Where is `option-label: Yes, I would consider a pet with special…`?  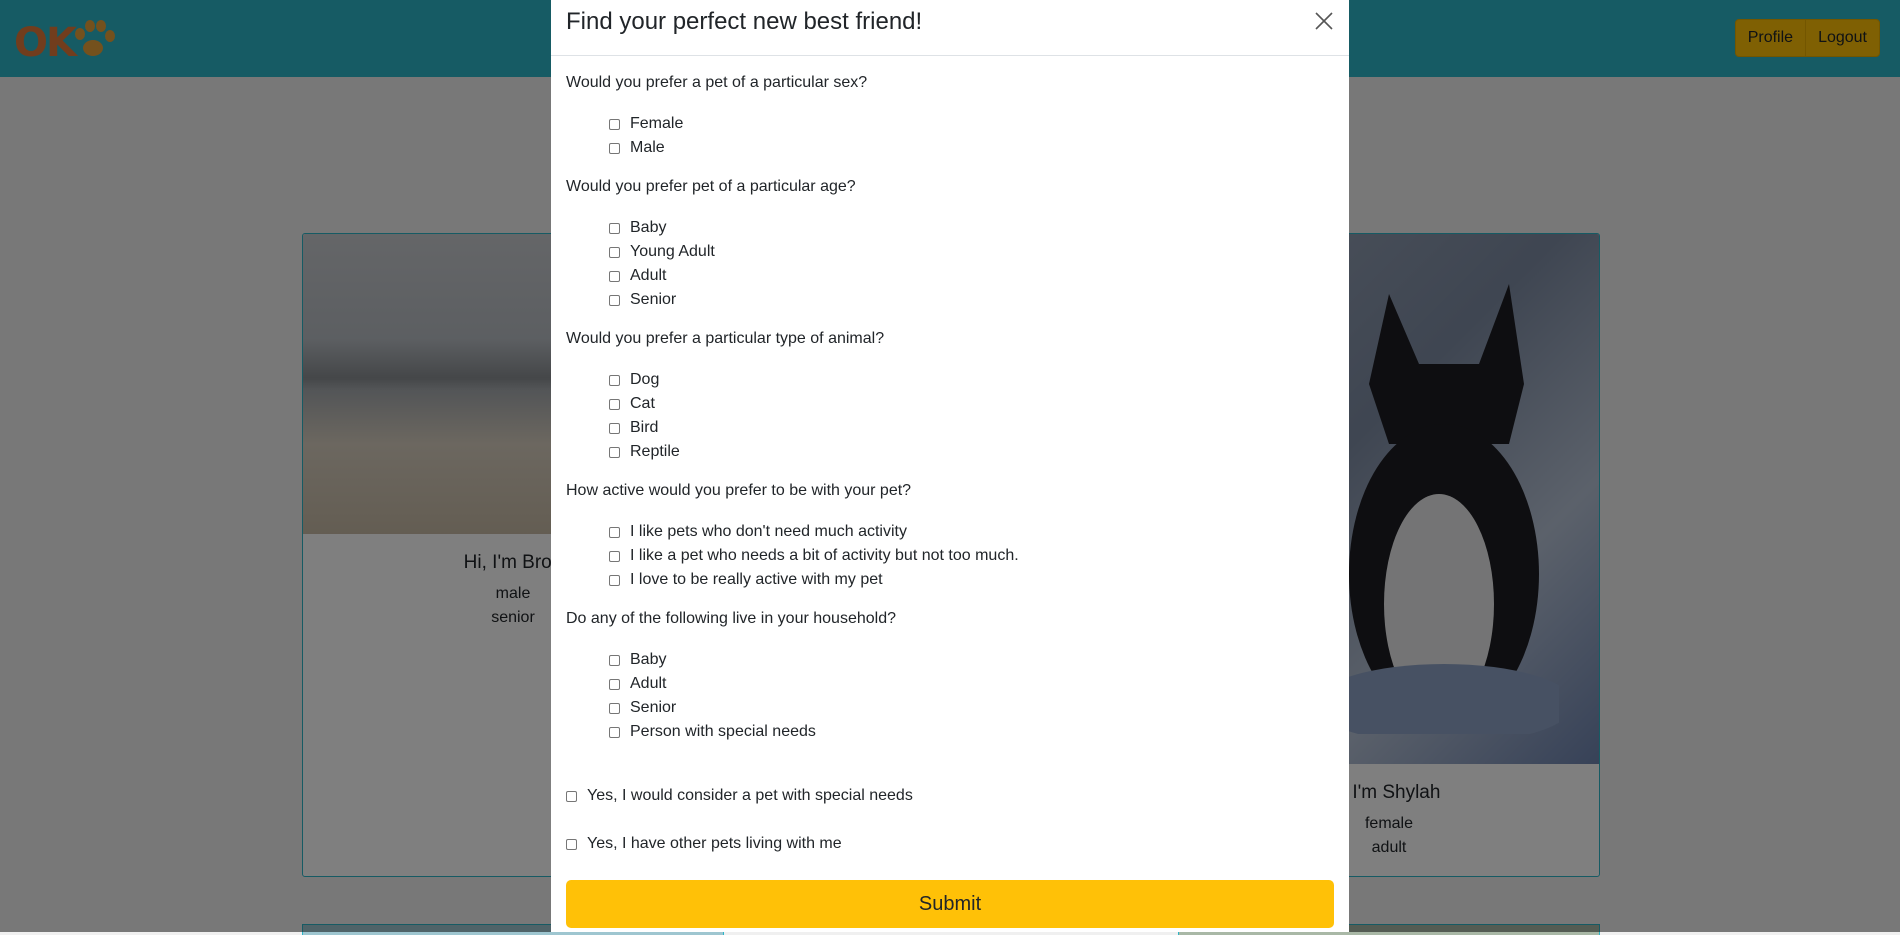 option-label: Yes, I would consider a pet with special… is located at coordinates (750, 795).